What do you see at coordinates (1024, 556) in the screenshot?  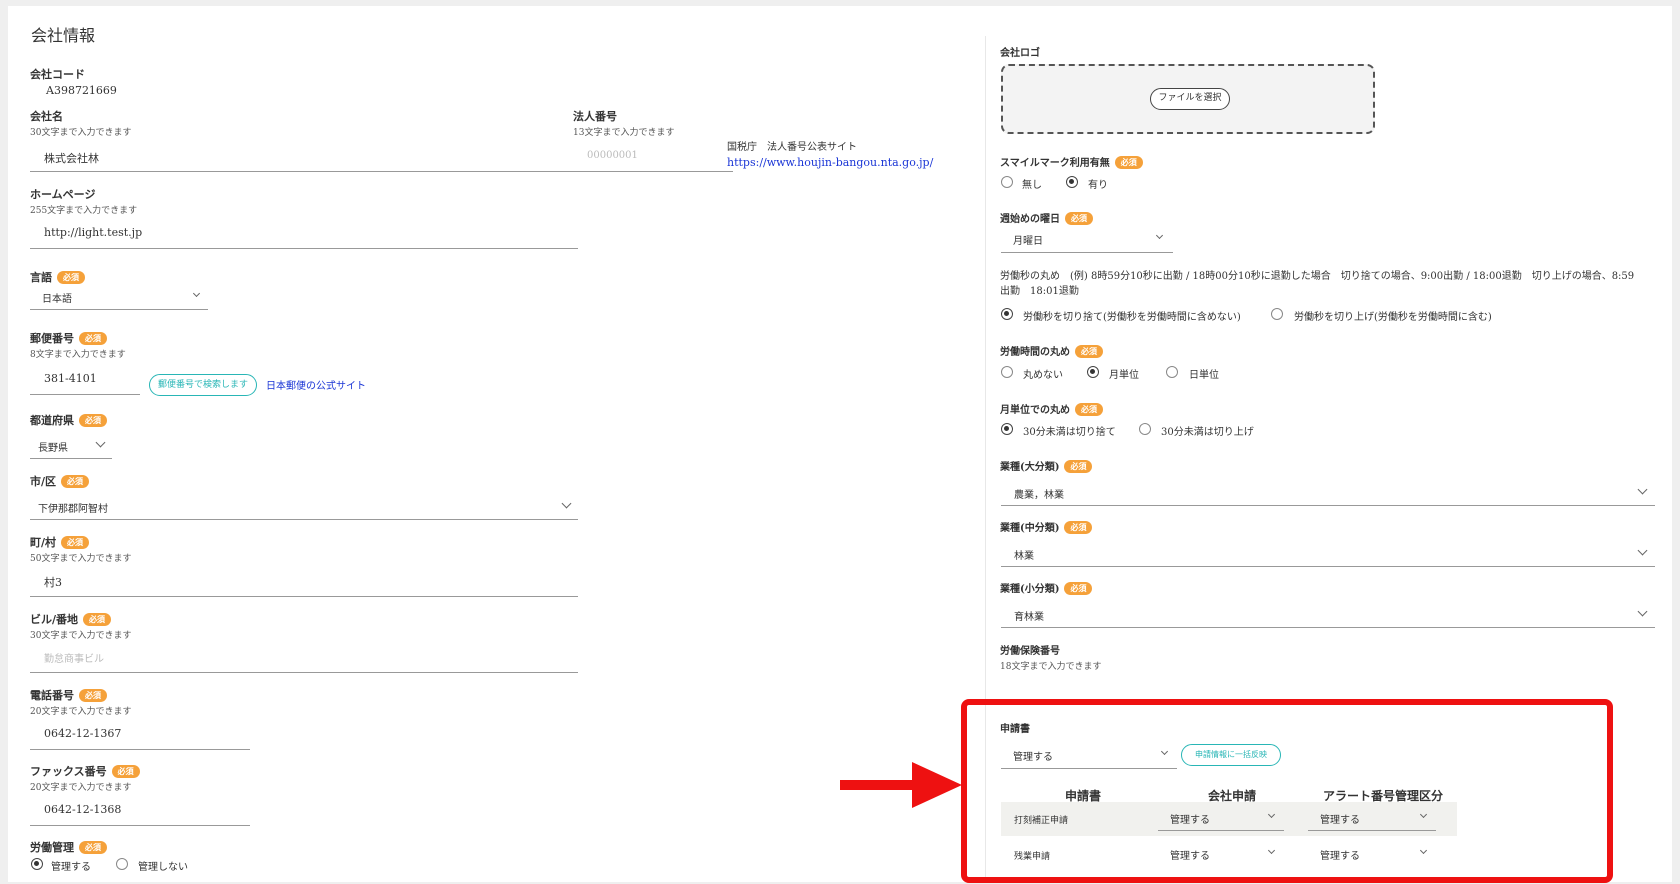 I see `industry-middle-value: 林業` at bounding box center [1024, 556].